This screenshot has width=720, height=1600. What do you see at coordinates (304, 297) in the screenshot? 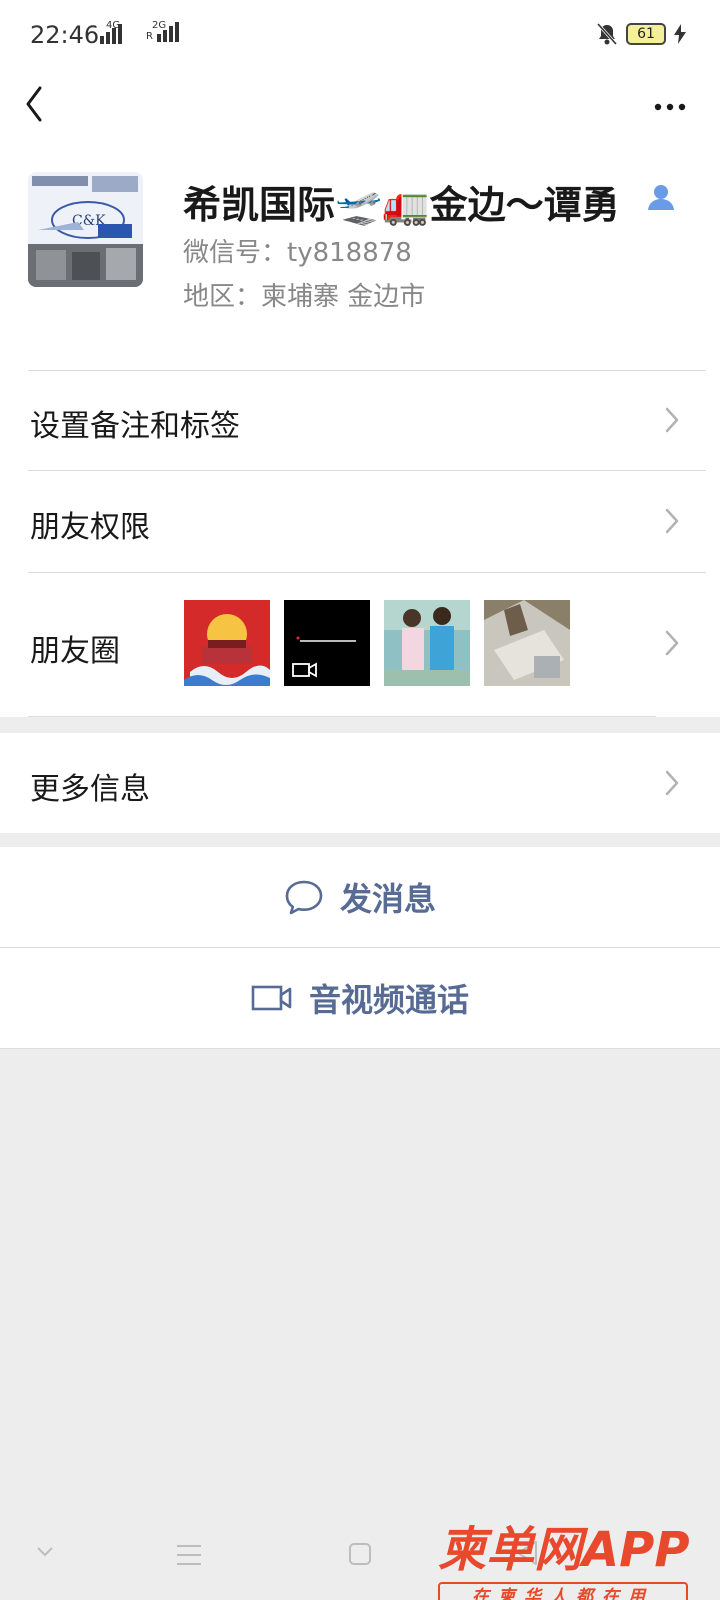
I see `region: 地区：柬埔寨 金边市` at bounding box center [304, 297].